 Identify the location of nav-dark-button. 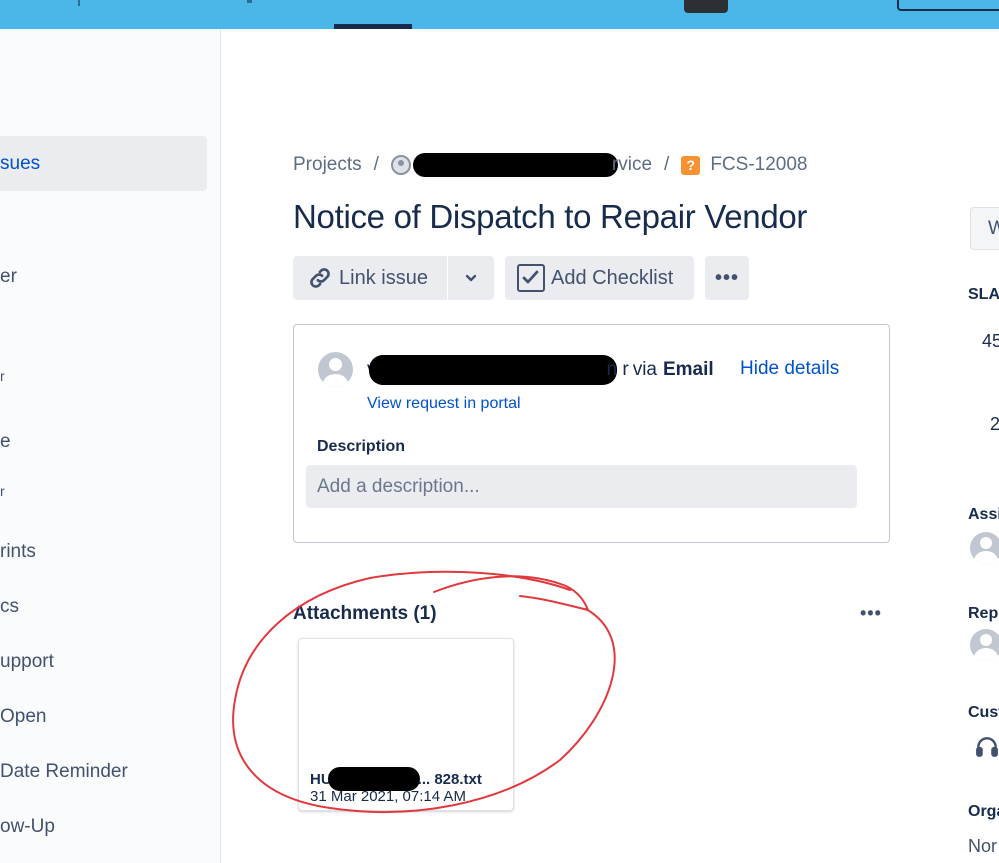
(706, 6).